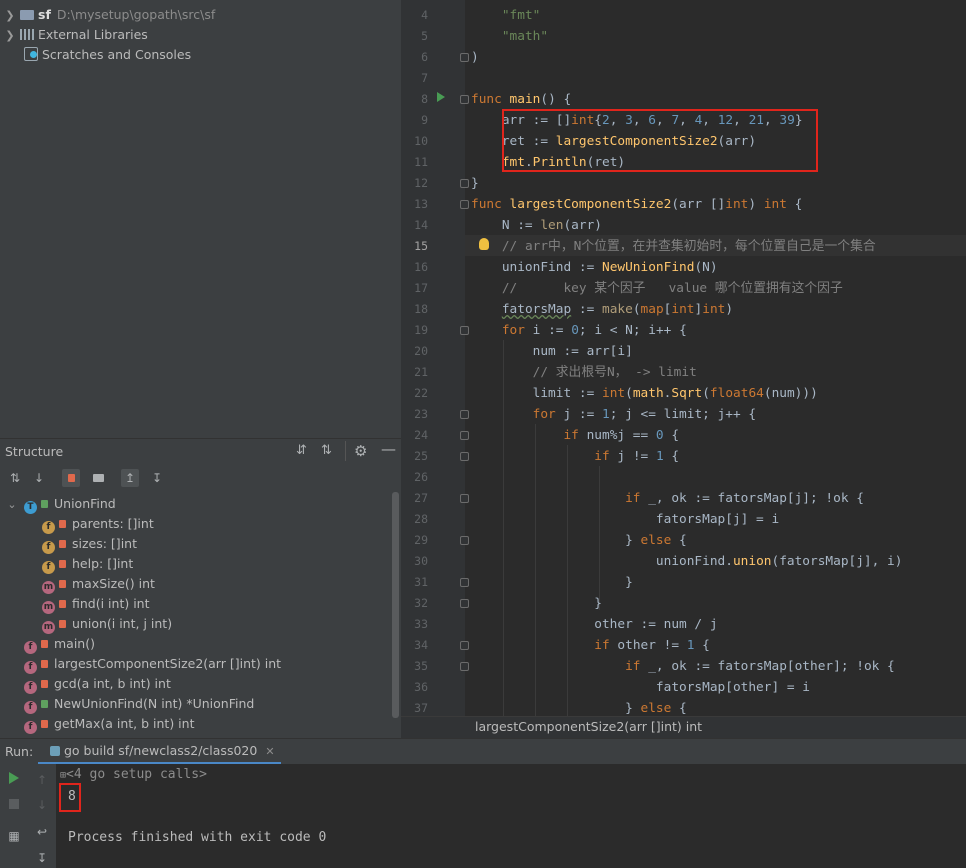 This screenshot has height=868, width=966. I want to click on show-fields-icon, so click(71, 478).